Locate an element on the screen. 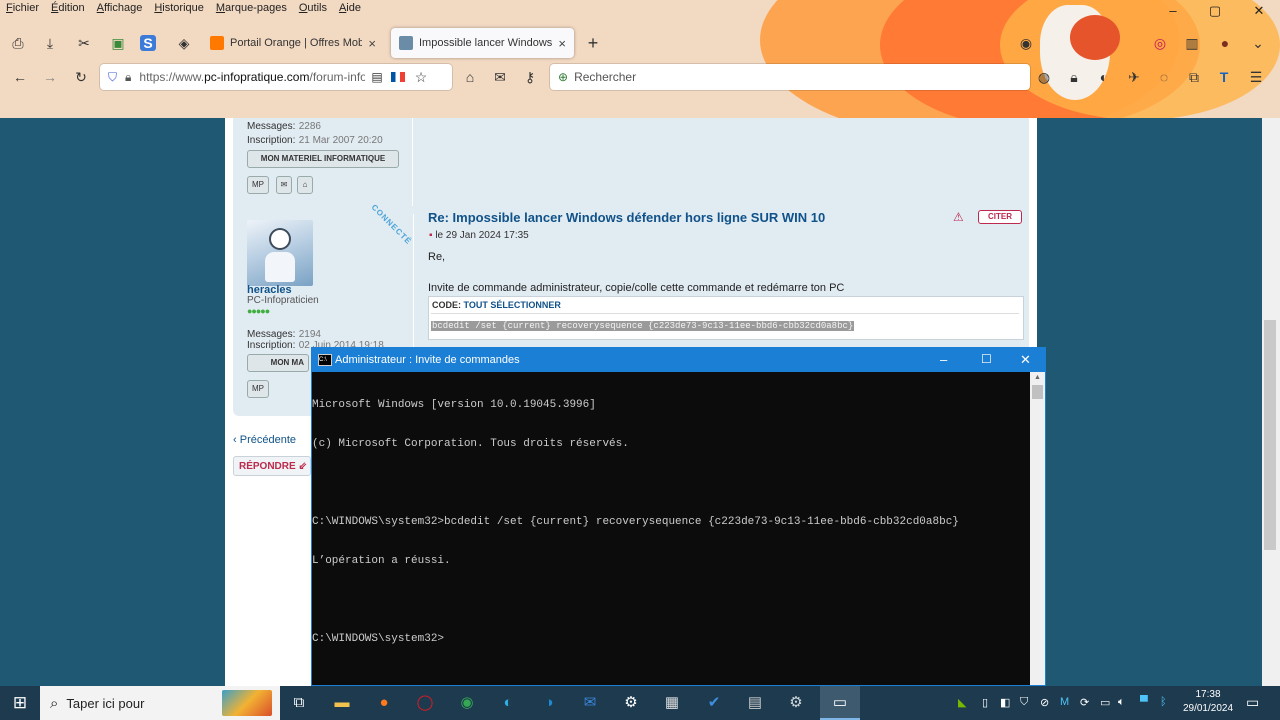  opera-icon: ◯ is located at coordinates (425, 703).